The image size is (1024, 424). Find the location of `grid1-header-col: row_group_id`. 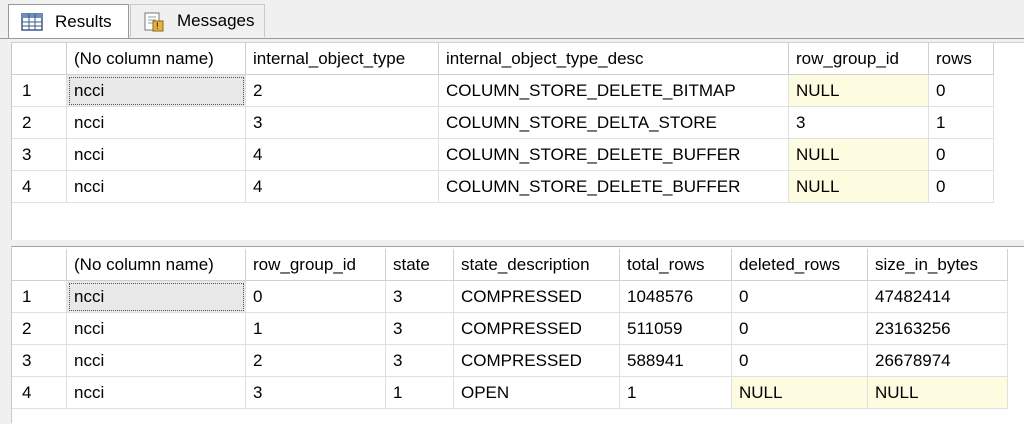

grid1-header-col: row_group_id is located at coordinates (859, 59).